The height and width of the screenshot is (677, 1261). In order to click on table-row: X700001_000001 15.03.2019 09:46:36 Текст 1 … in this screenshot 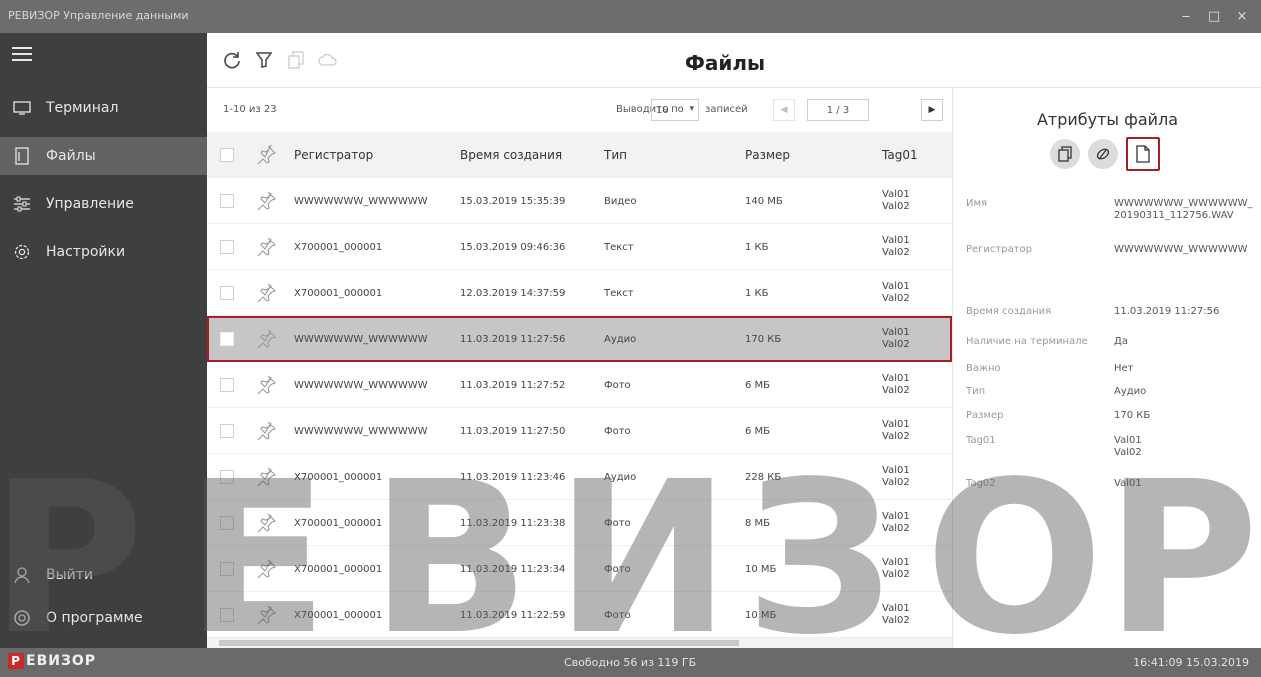, I will do `click(579, 247)`.